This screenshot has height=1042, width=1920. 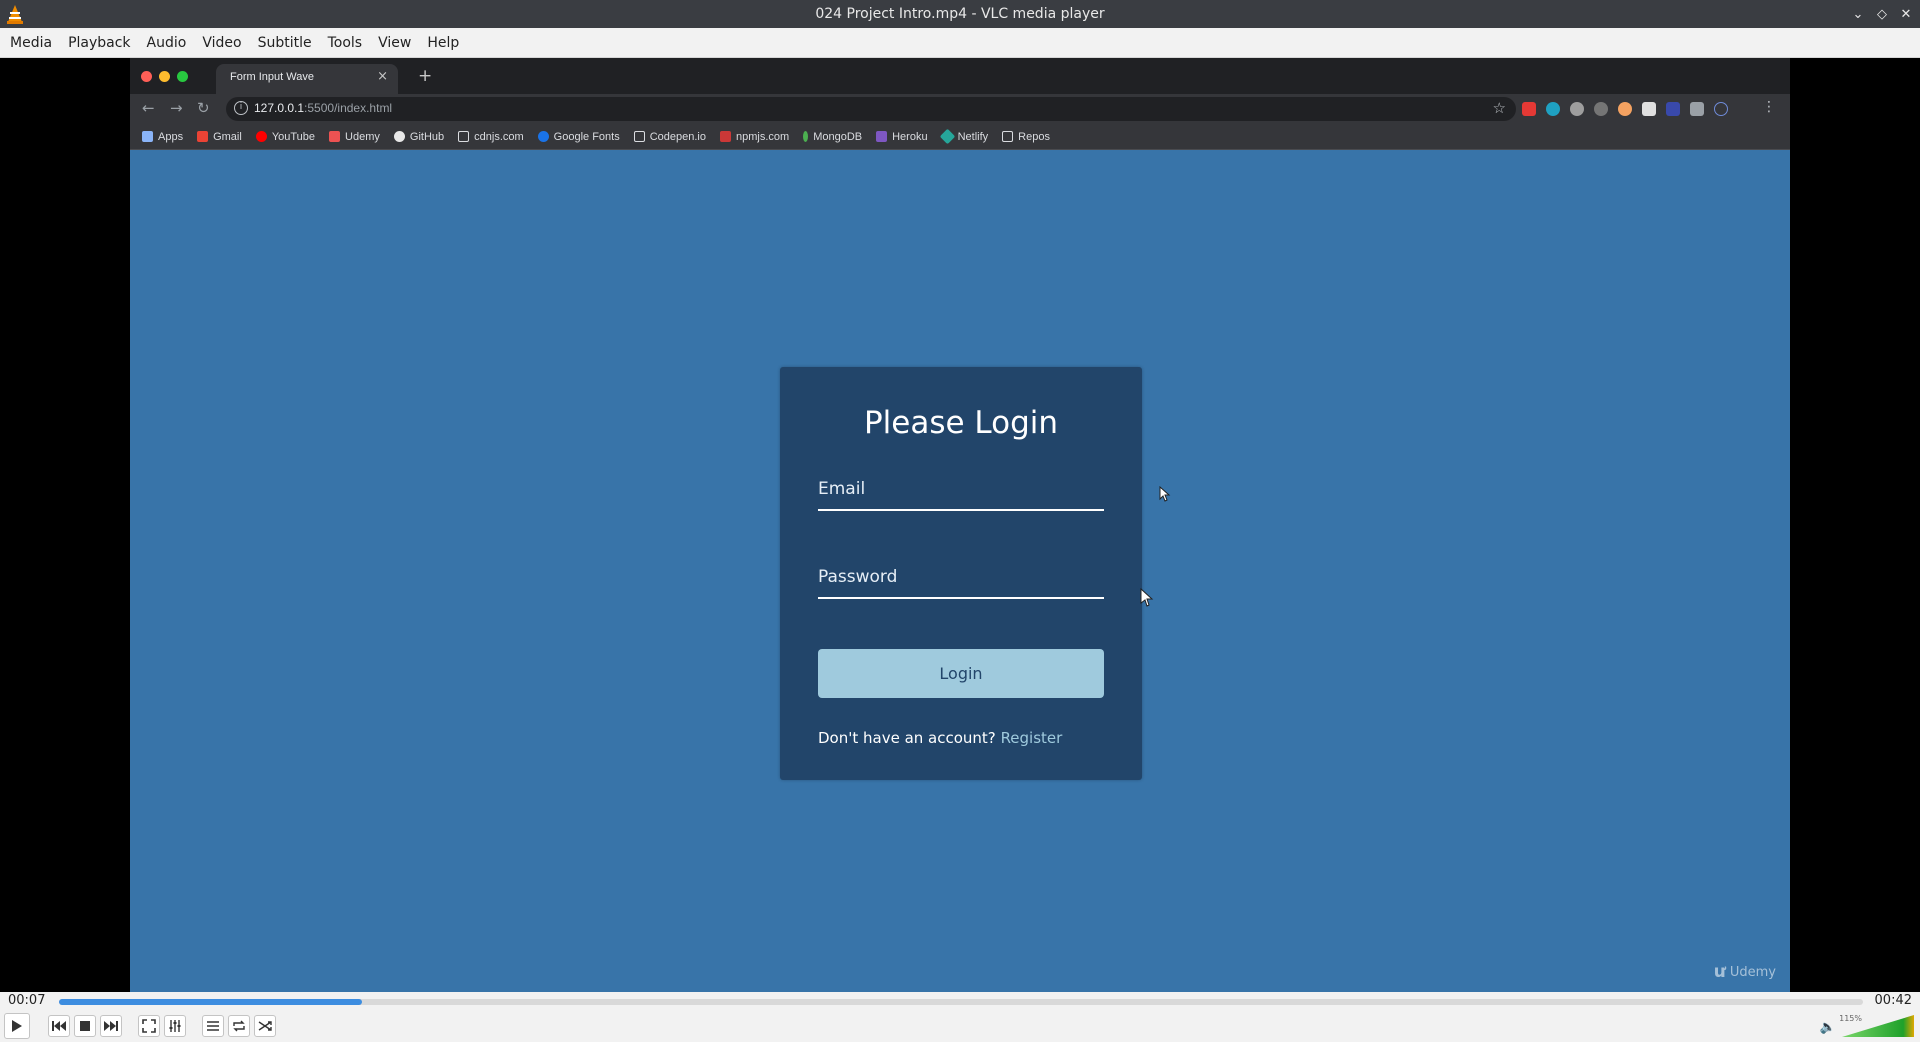 I want to click on close-icon: ✕, so click(x=1906, y=14).